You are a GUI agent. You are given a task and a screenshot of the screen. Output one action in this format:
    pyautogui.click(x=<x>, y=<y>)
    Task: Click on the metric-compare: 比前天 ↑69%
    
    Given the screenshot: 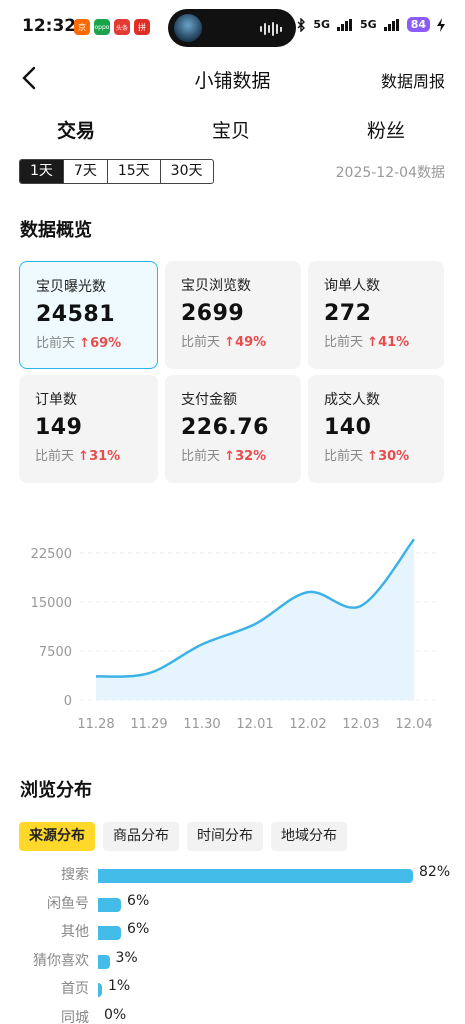 What is the action you would take?
    pyautogui.click(x=79, y=343)
    